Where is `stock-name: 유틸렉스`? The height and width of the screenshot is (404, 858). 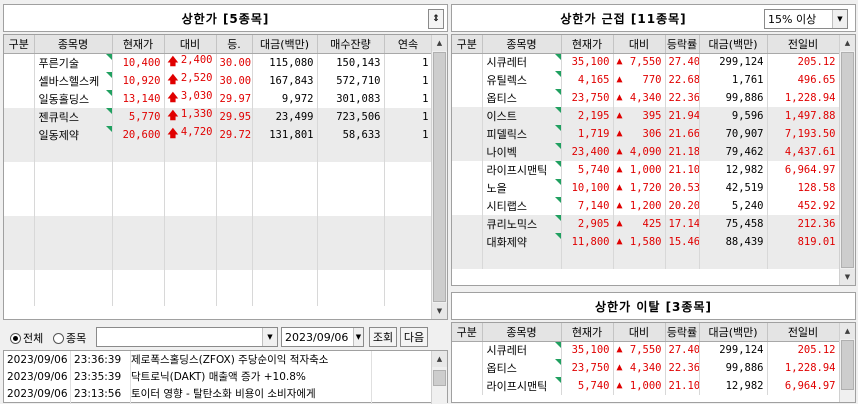
stock-name: 유틸렉스 is located at coordinates (522, 80).